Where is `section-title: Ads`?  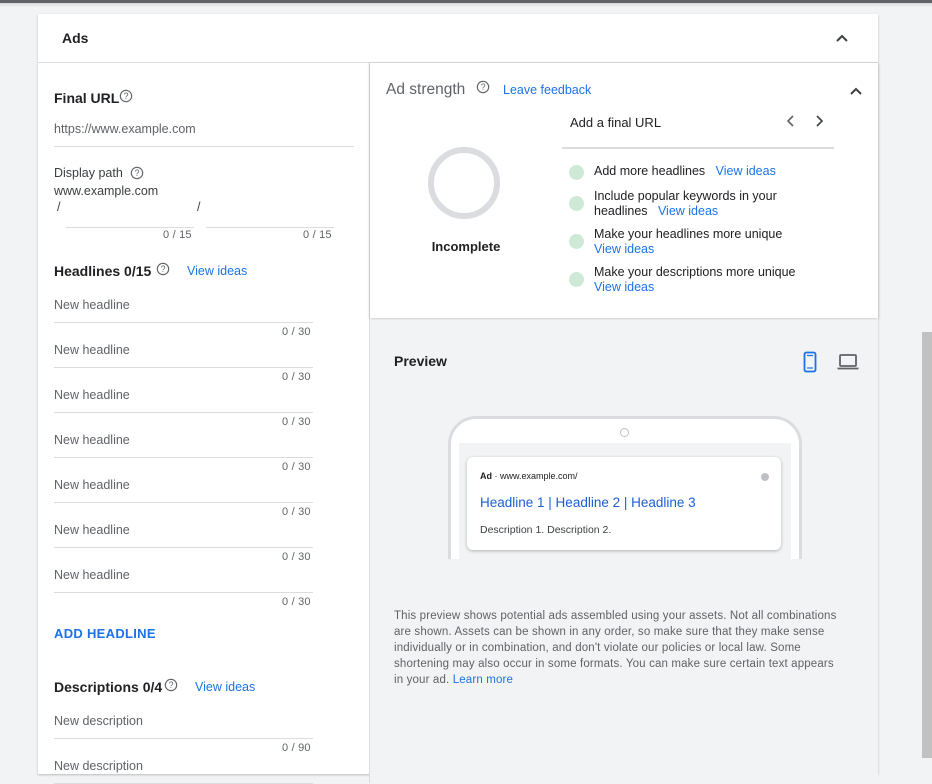
section-title: Ads is located at coordinates (75, 38).